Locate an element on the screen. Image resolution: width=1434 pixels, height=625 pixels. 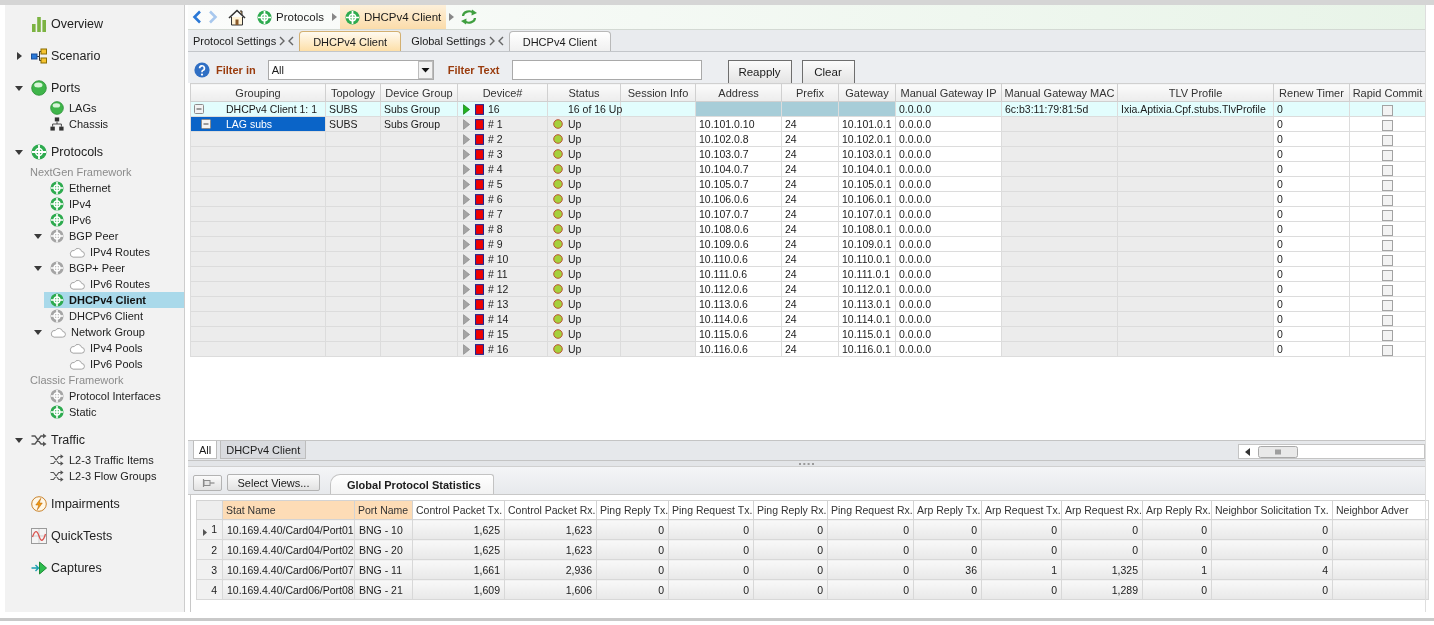
sidebar-item: Traffic is located at coordinates (104, 440).